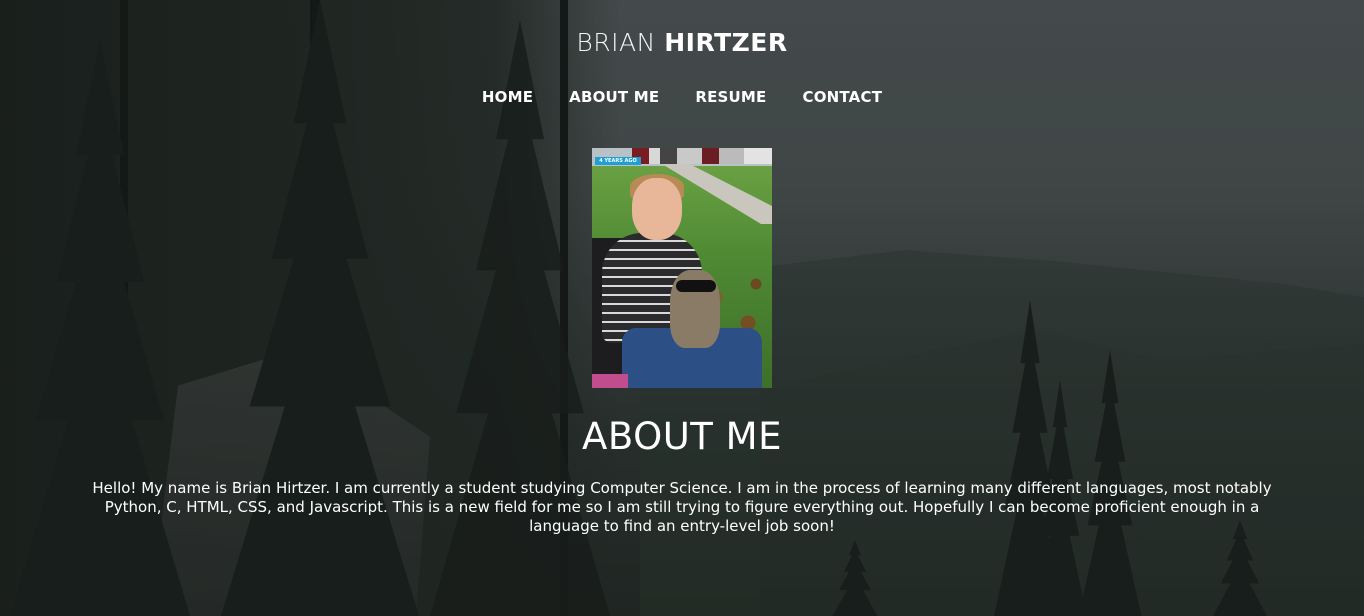  Describe the element at coordinates (696, 286) in the screenshot. I see `photo-dog-goggles` at that location.